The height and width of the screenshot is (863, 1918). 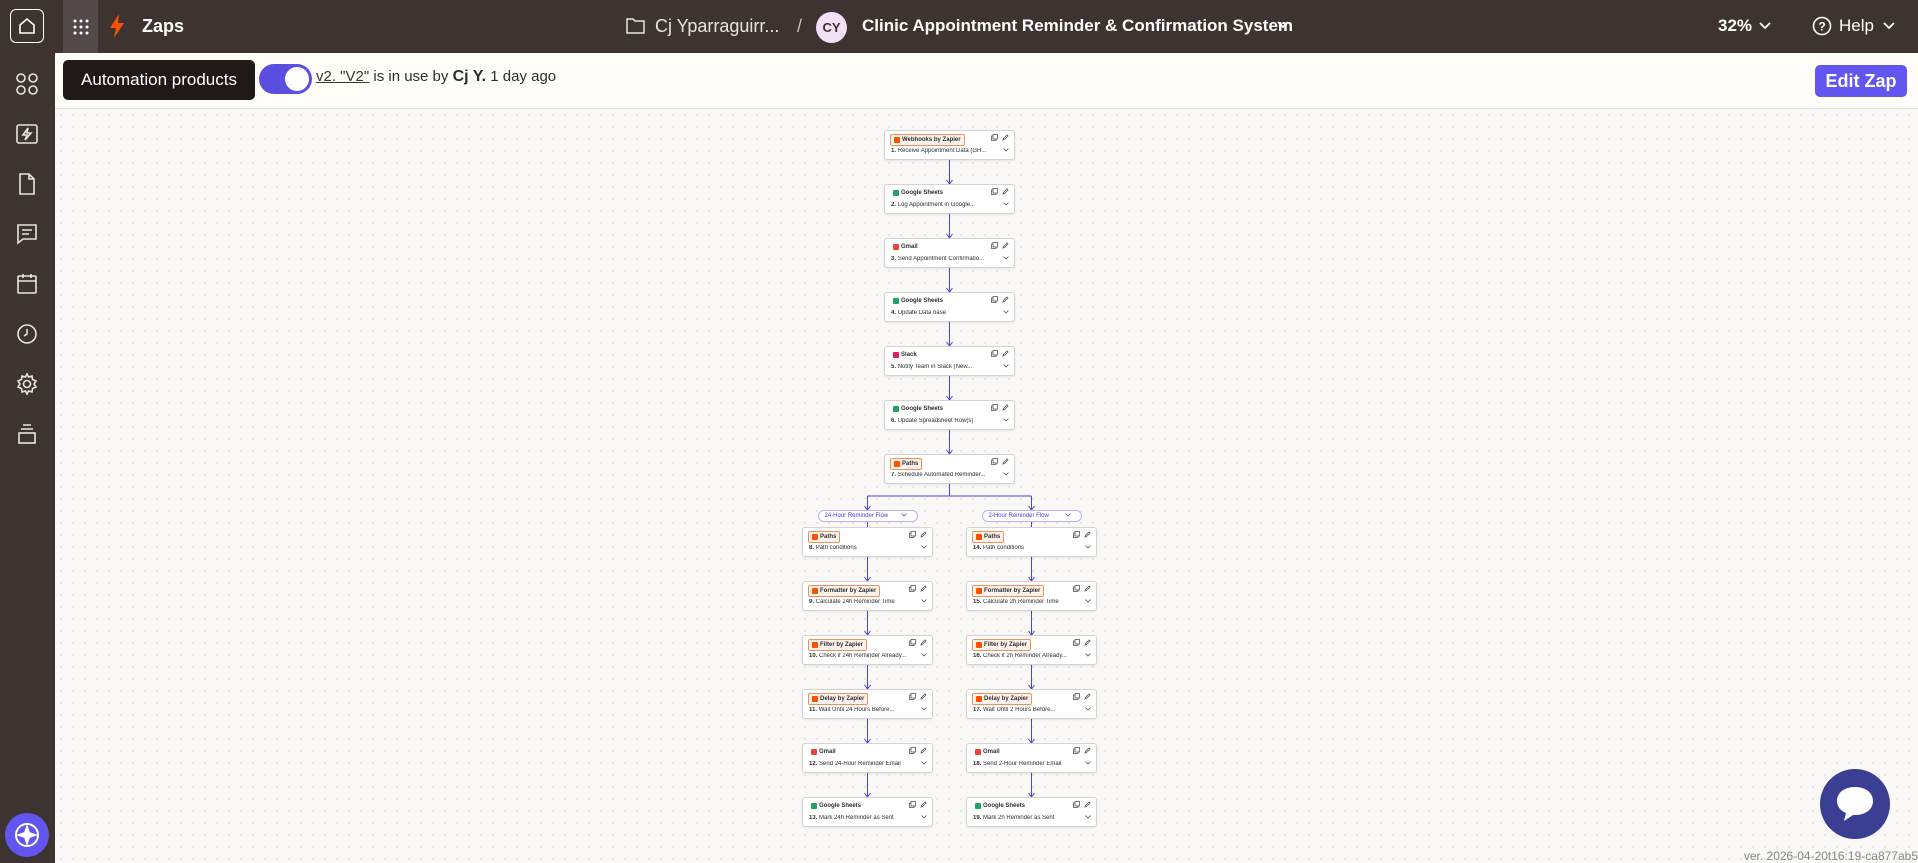 What do you see at coordinates (285, 79) in the screenshot?
I see `zap-status-toggle` at bounding box center [285, 79].